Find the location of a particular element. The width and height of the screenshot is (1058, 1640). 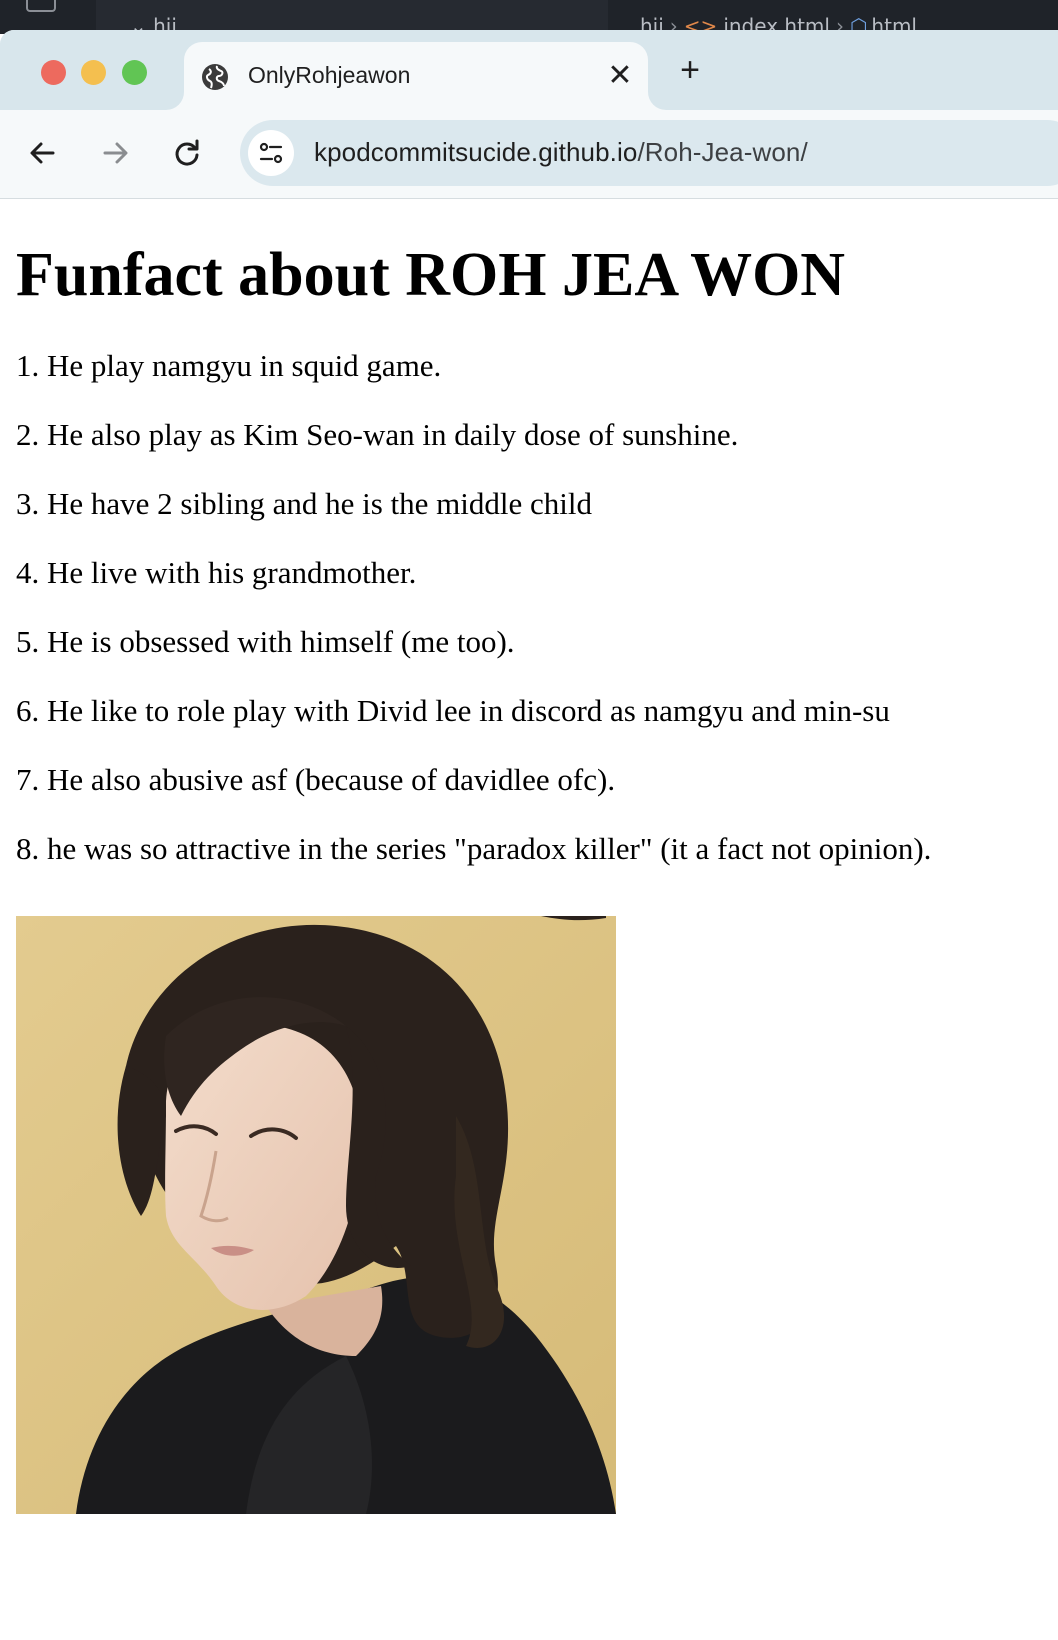

page-heading: Funfact about ROH JEA WON is located at coordinates (431, 275).